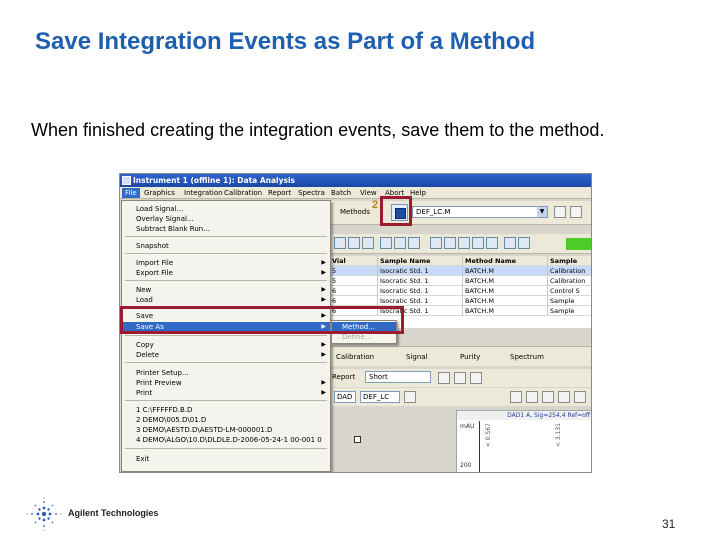 The image size is (720, 540). What do you see at coordinates (669, 524) in the screenshot?
I see `page-number: 31` at bounding box center [669, 524].